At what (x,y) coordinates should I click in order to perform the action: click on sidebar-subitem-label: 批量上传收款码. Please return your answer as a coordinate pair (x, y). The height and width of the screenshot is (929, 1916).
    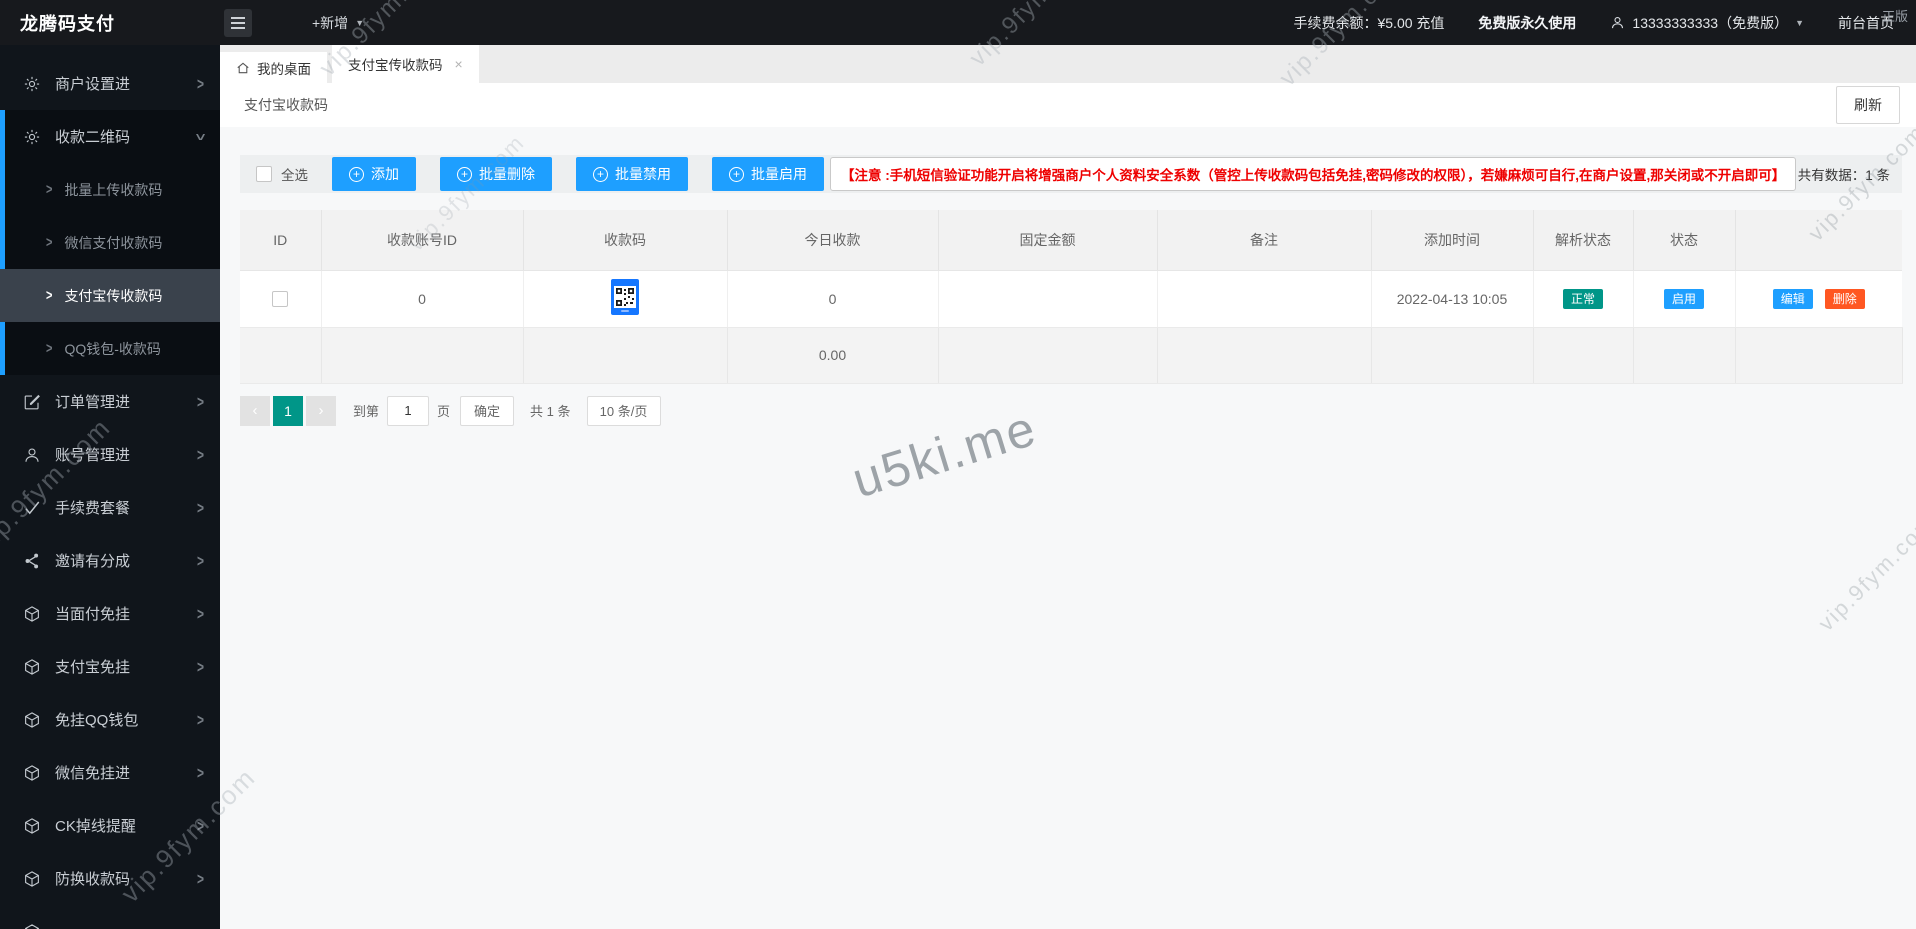
    Looking at the image, I should click on (113, 189).